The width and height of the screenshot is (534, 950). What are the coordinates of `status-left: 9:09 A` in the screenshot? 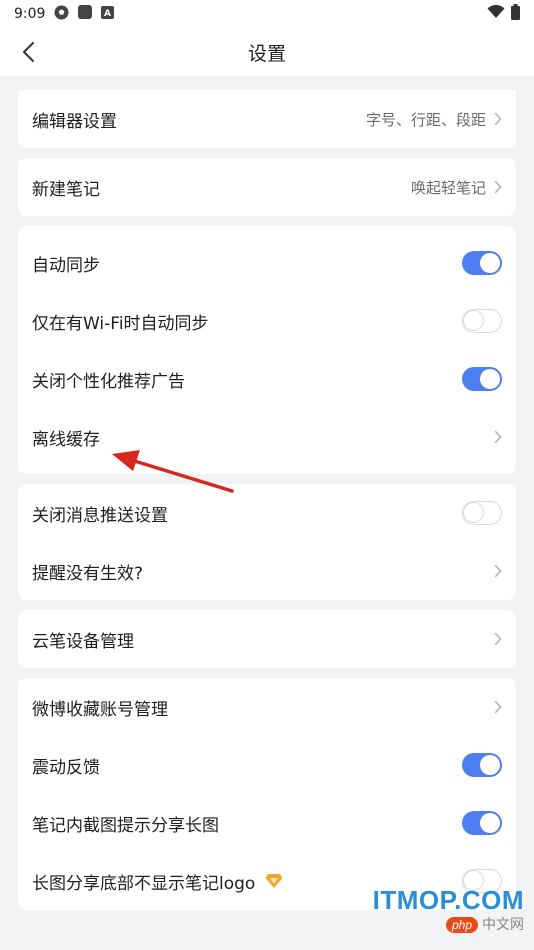 It's located at (64, 14).